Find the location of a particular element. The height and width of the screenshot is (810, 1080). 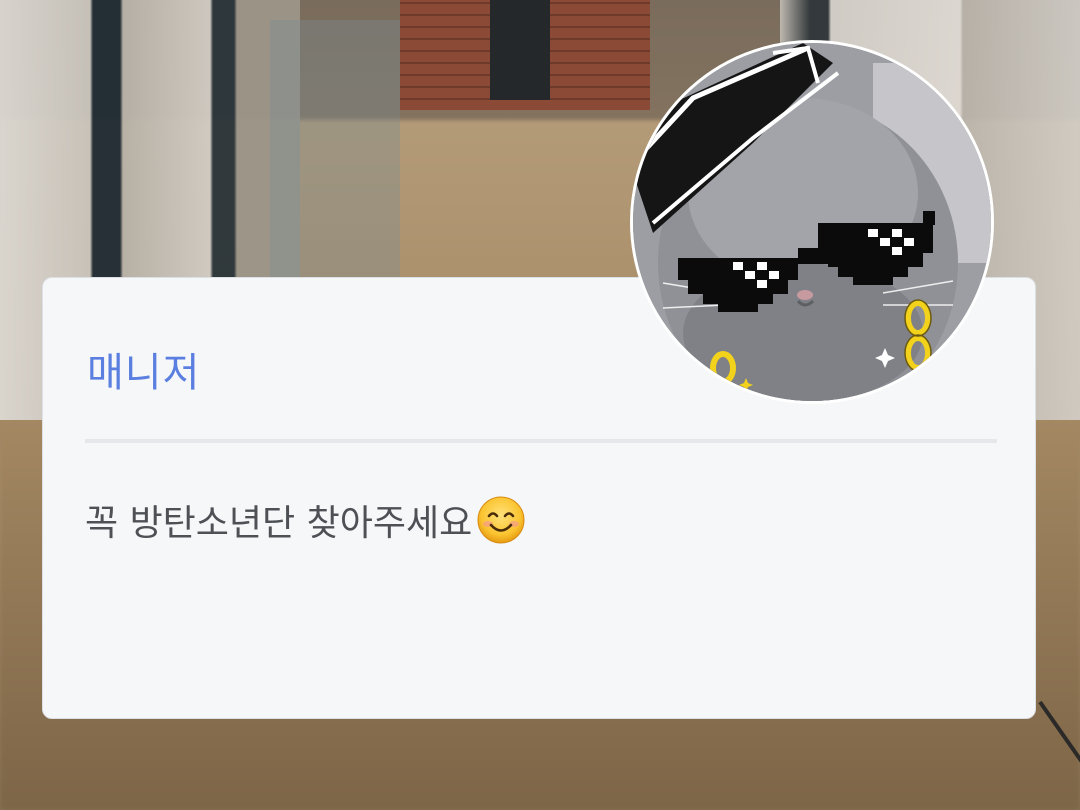

smiling-face-icon is located at coordinates (501, 520).